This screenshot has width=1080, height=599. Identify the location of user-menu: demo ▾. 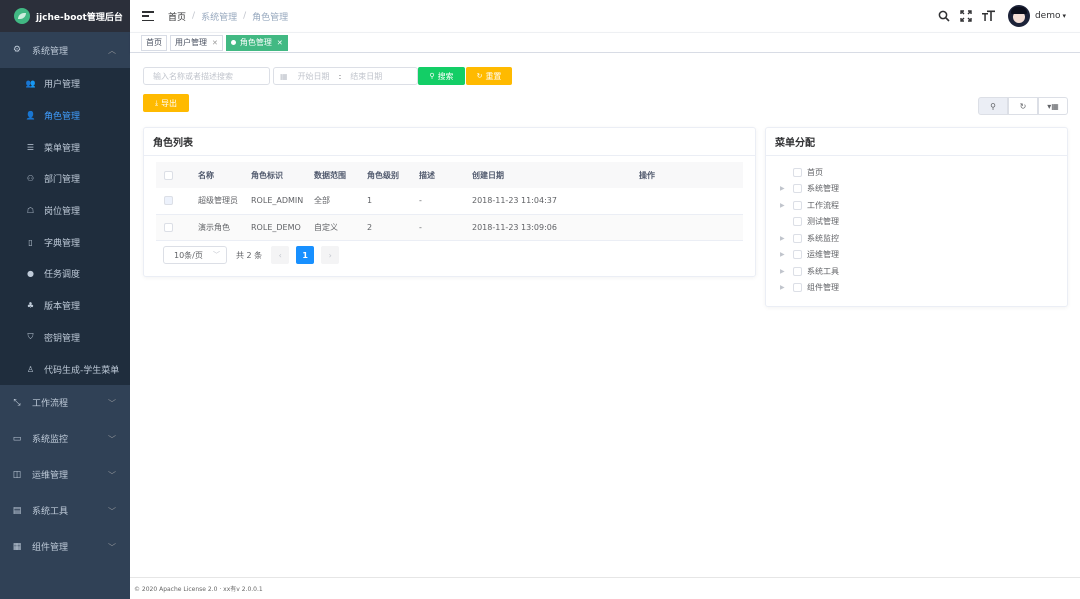
(1050, 16).